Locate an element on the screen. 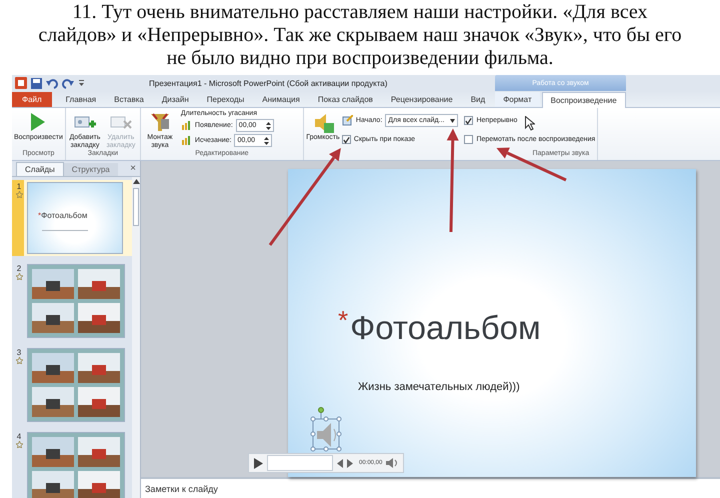 The height and width of the screenshot is (498, 720). slide-number: 2 is located at coordinates (19, 268).